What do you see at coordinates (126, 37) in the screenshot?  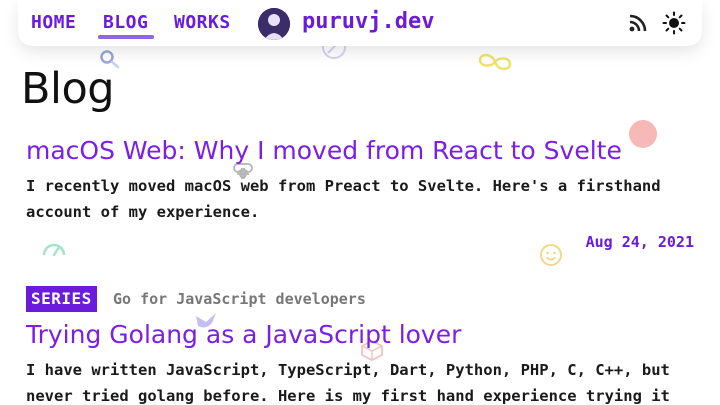 I see `active-nav-indicator` at bounding box center [126, 37].